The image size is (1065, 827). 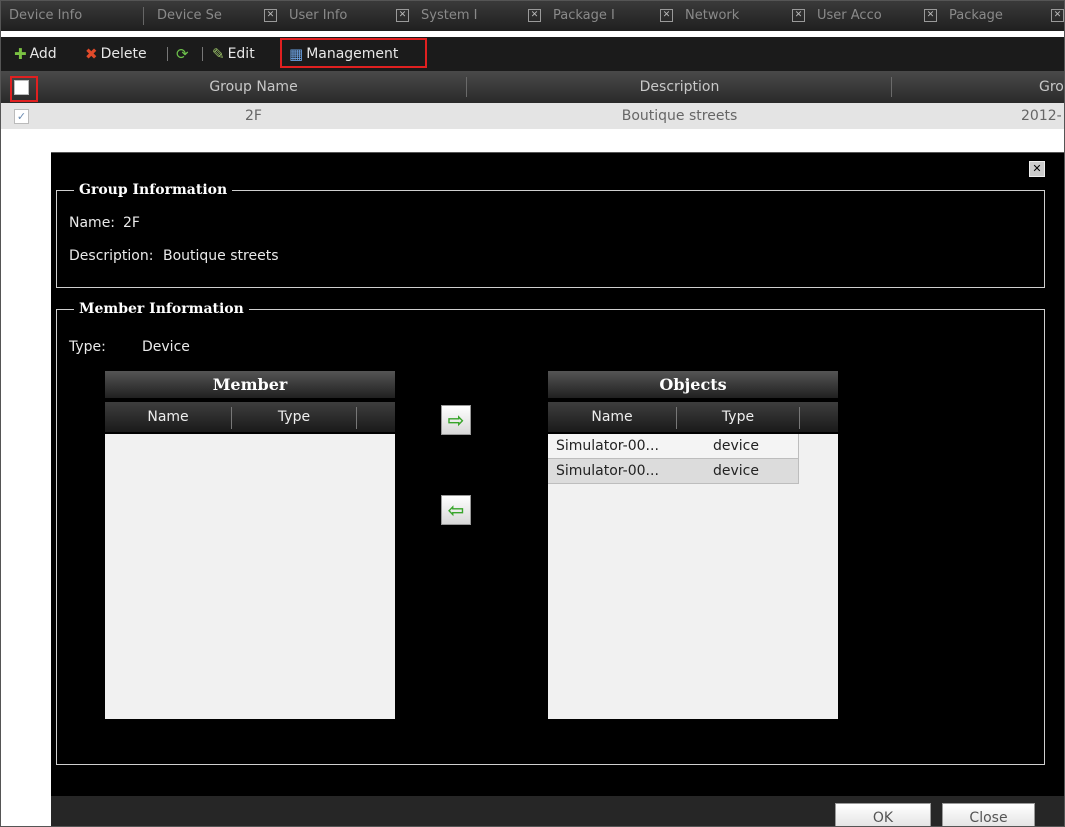 I want to click on group-name-label: Name:, so click(x=92, y=223).